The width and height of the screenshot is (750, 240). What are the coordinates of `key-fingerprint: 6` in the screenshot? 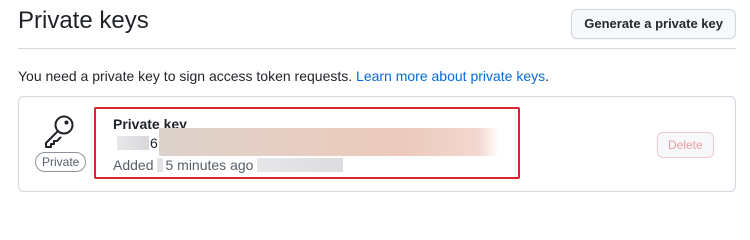 It's located at (308, 142).